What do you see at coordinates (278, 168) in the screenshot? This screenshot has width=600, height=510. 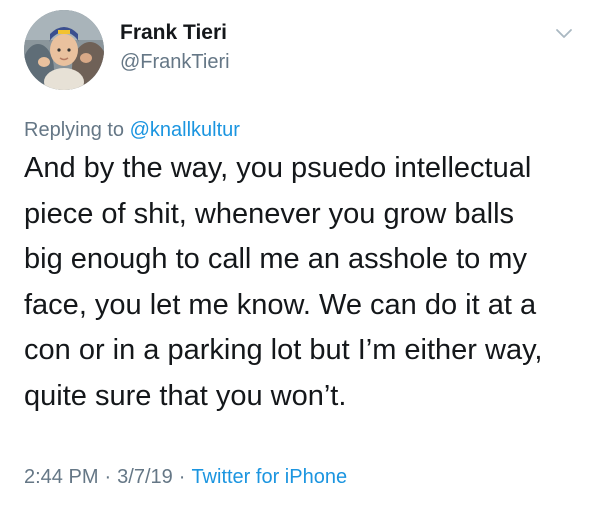 I see `tweet-text-line: And by the way, you psuedo intellectual` at bounding box center [278, 168].